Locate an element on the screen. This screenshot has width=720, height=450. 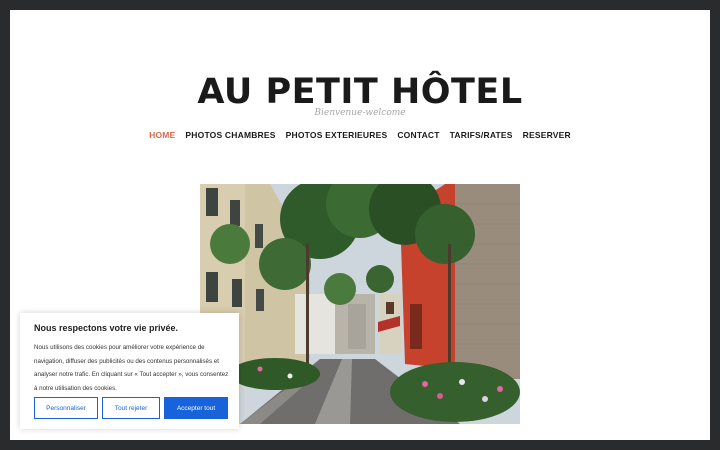
site-tagline: Bienvenue-welcome is located at coordinates (360, 113).